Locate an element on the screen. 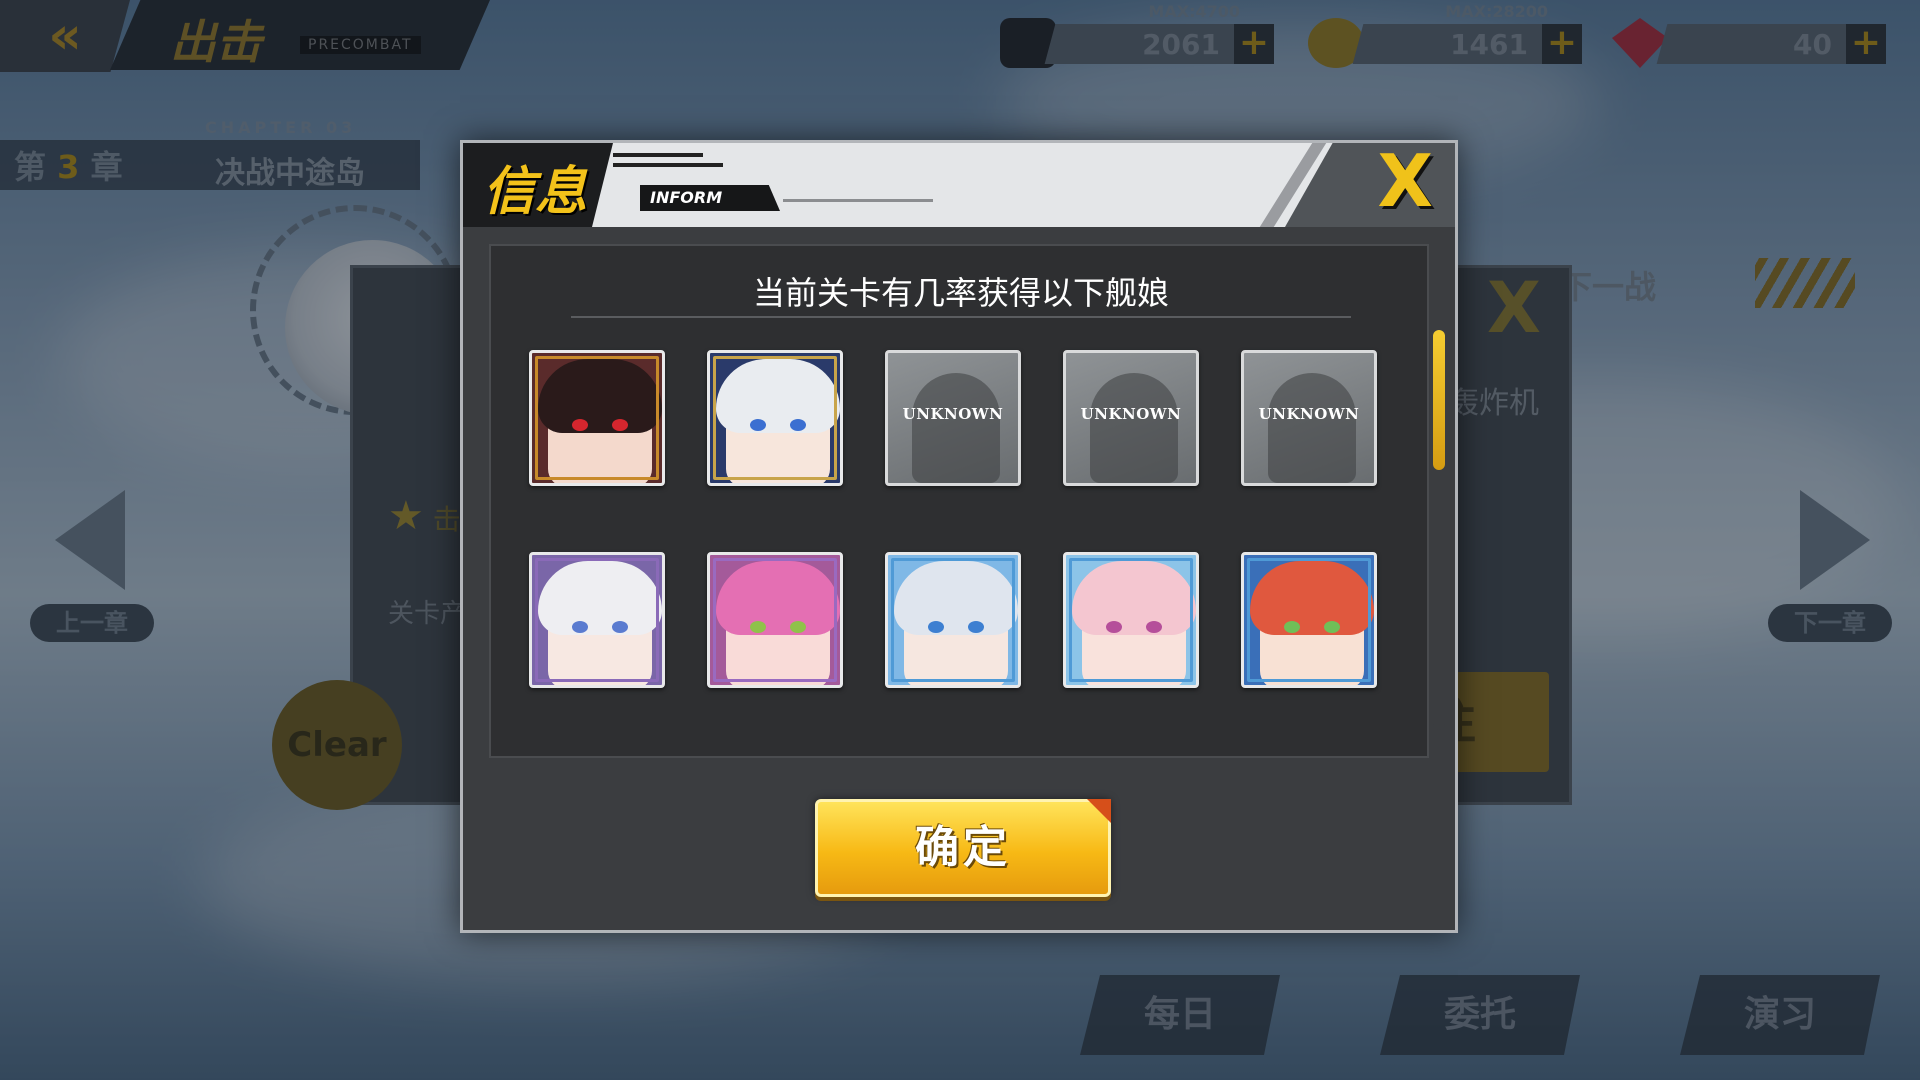 This screenshot has height=1080, width=1920. drop-caption: 当前关卡有几率获得以下舰娘 is located at coordinates (960, 293).